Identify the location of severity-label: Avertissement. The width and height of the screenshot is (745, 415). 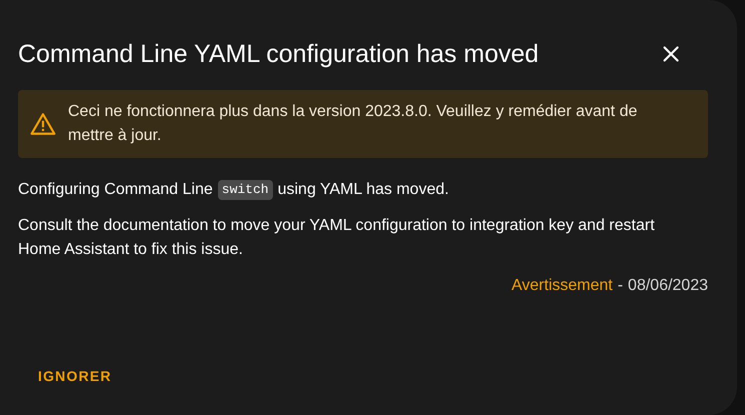
(562, 286).